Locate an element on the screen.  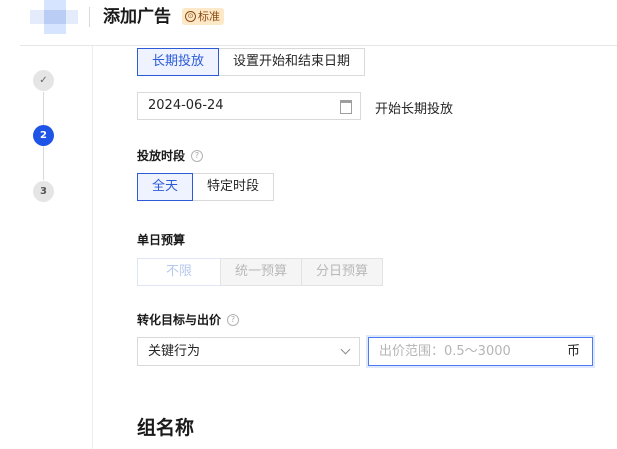
app-logo is located at coordinates (54, 17).